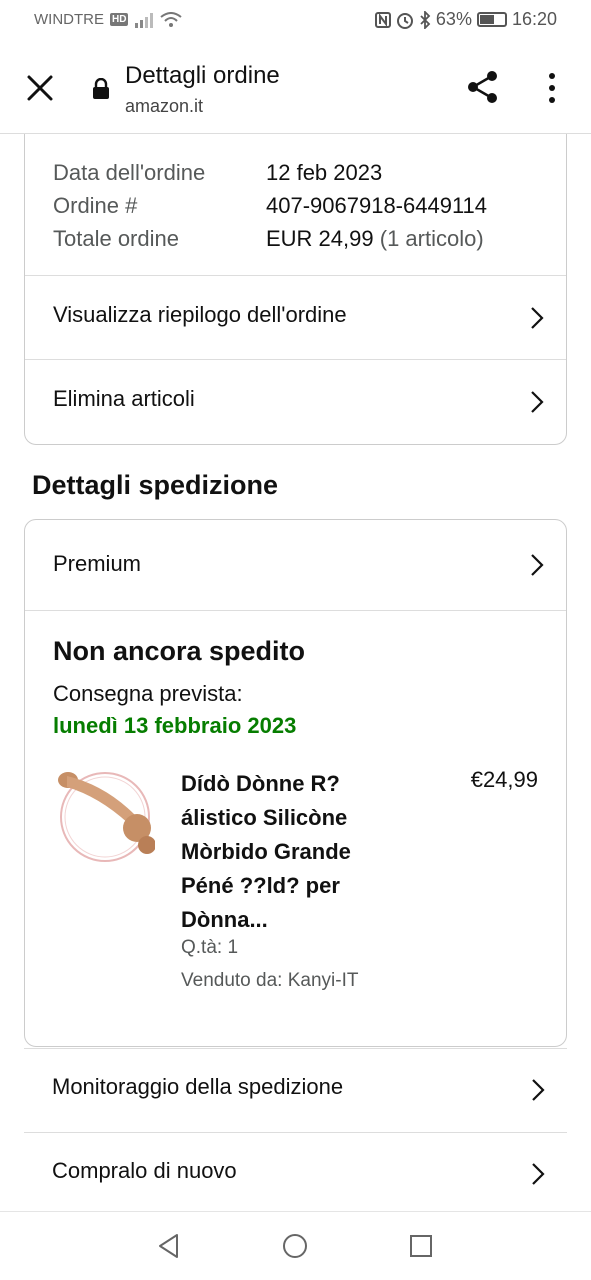 The image size is (591, 1280). Describe the element at coordinates (504, 779) in the screenshot. I see `product-price: €24,99` at that location.